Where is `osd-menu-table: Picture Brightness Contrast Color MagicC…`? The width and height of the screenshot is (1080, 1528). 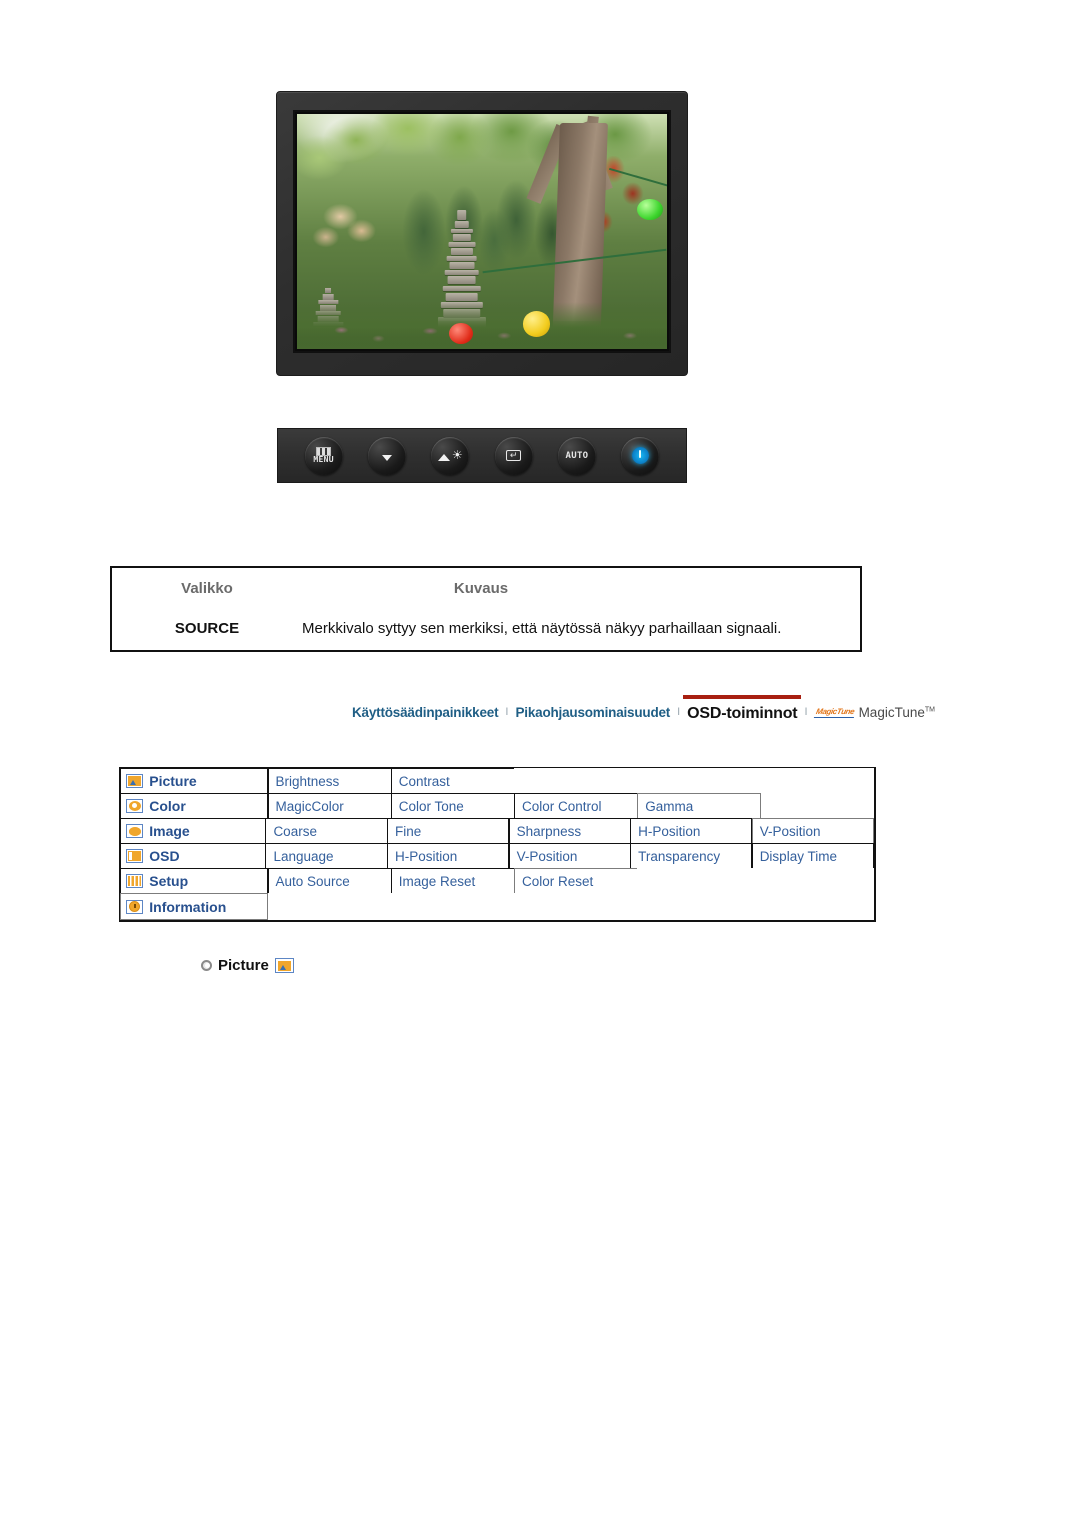 osd-menu-table: Picture Brightness Contrast Color MagicC… is located at coordinates (497, 844).